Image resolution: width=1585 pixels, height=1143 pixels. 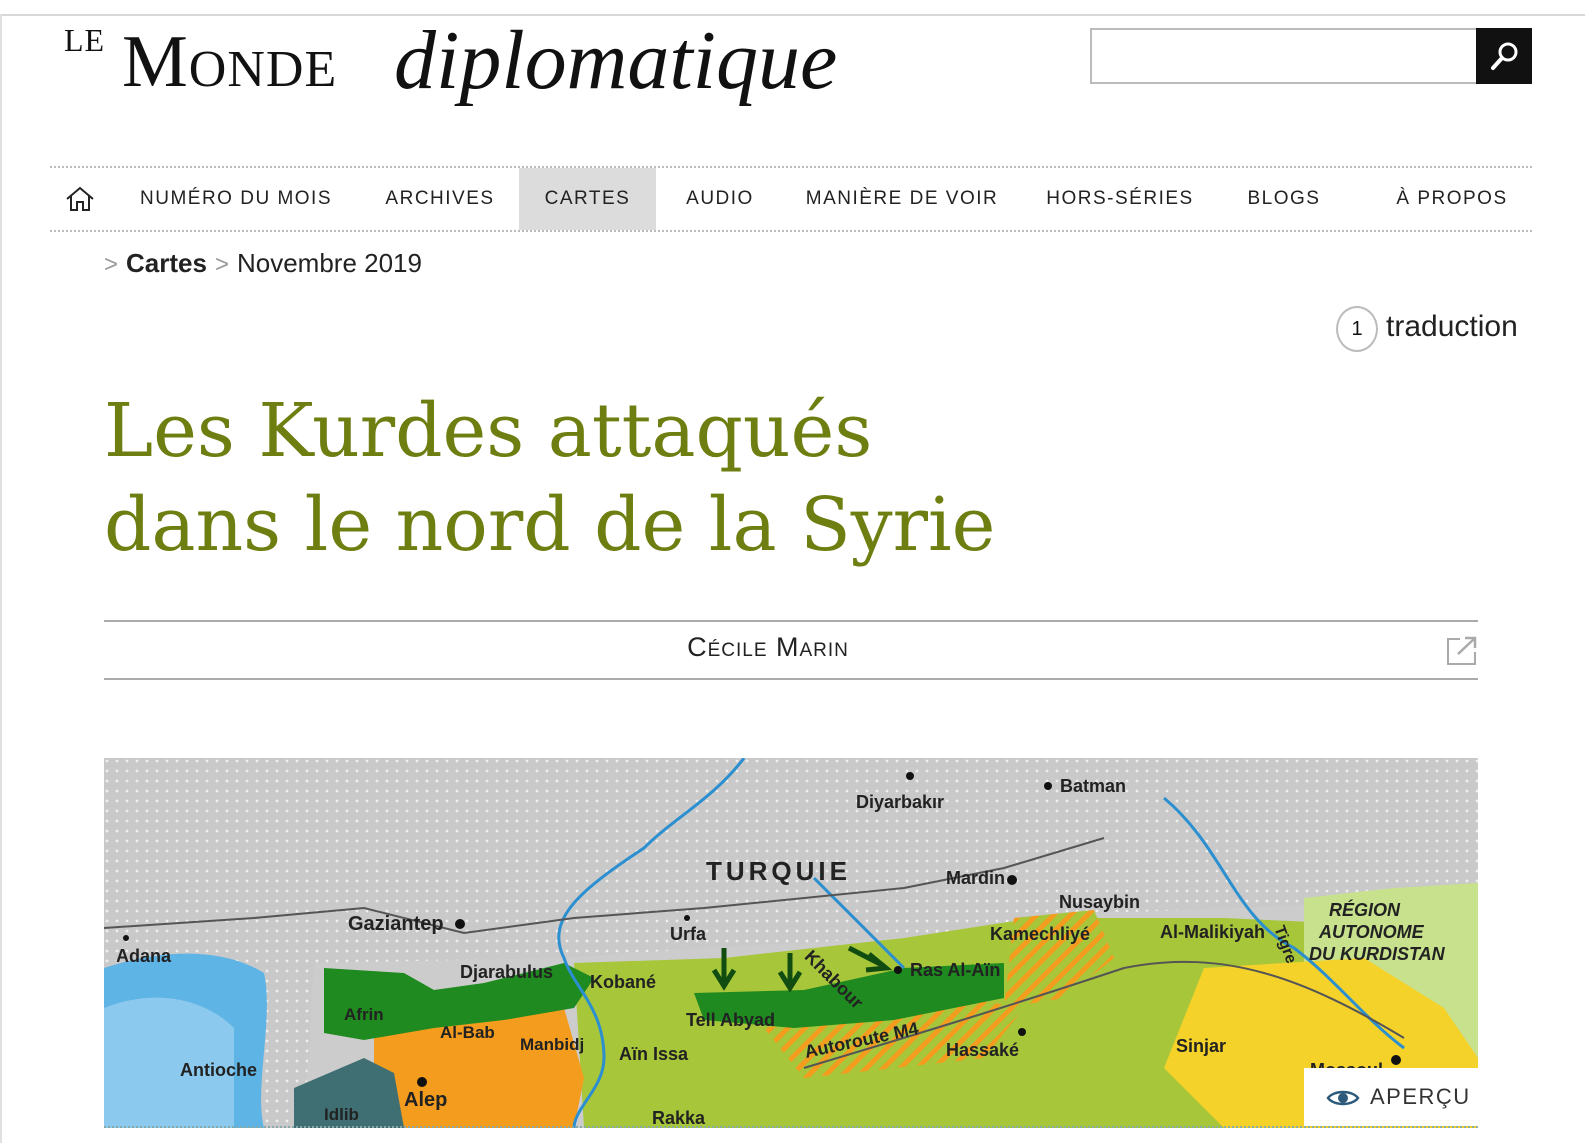 What do you see at coordinates (85, 40) in the screenshot?
I see `logo-le: LE` at bounding box center [85, 40].